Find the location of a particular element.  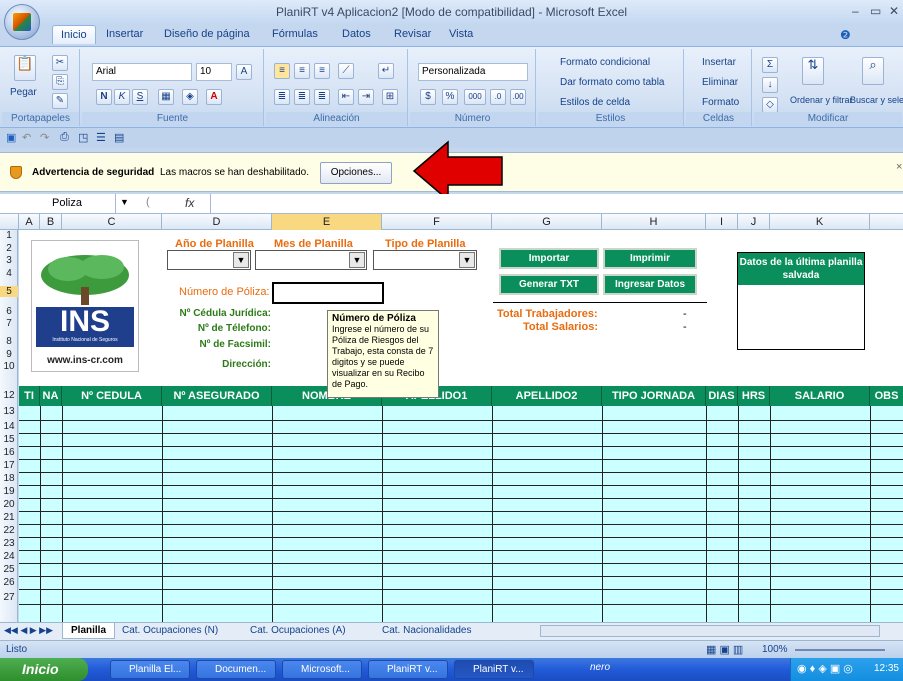

preview-icon: ◳ is located at coordinates (83, 137).